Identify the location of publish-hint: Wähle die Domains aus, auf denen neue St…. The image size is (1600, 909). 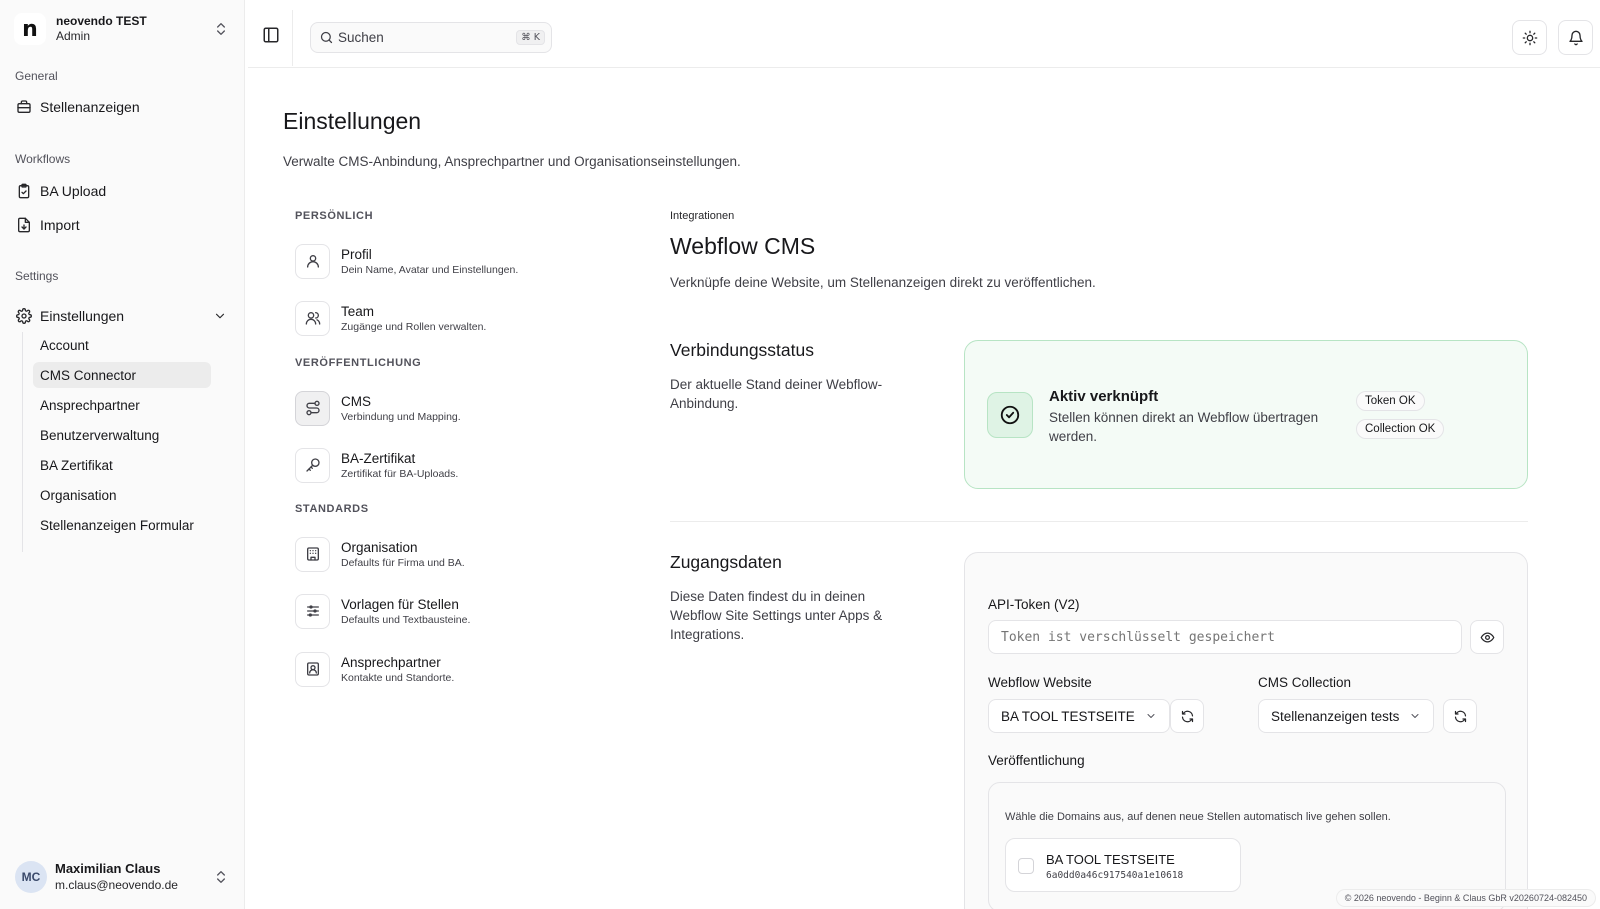
(1198, 817).